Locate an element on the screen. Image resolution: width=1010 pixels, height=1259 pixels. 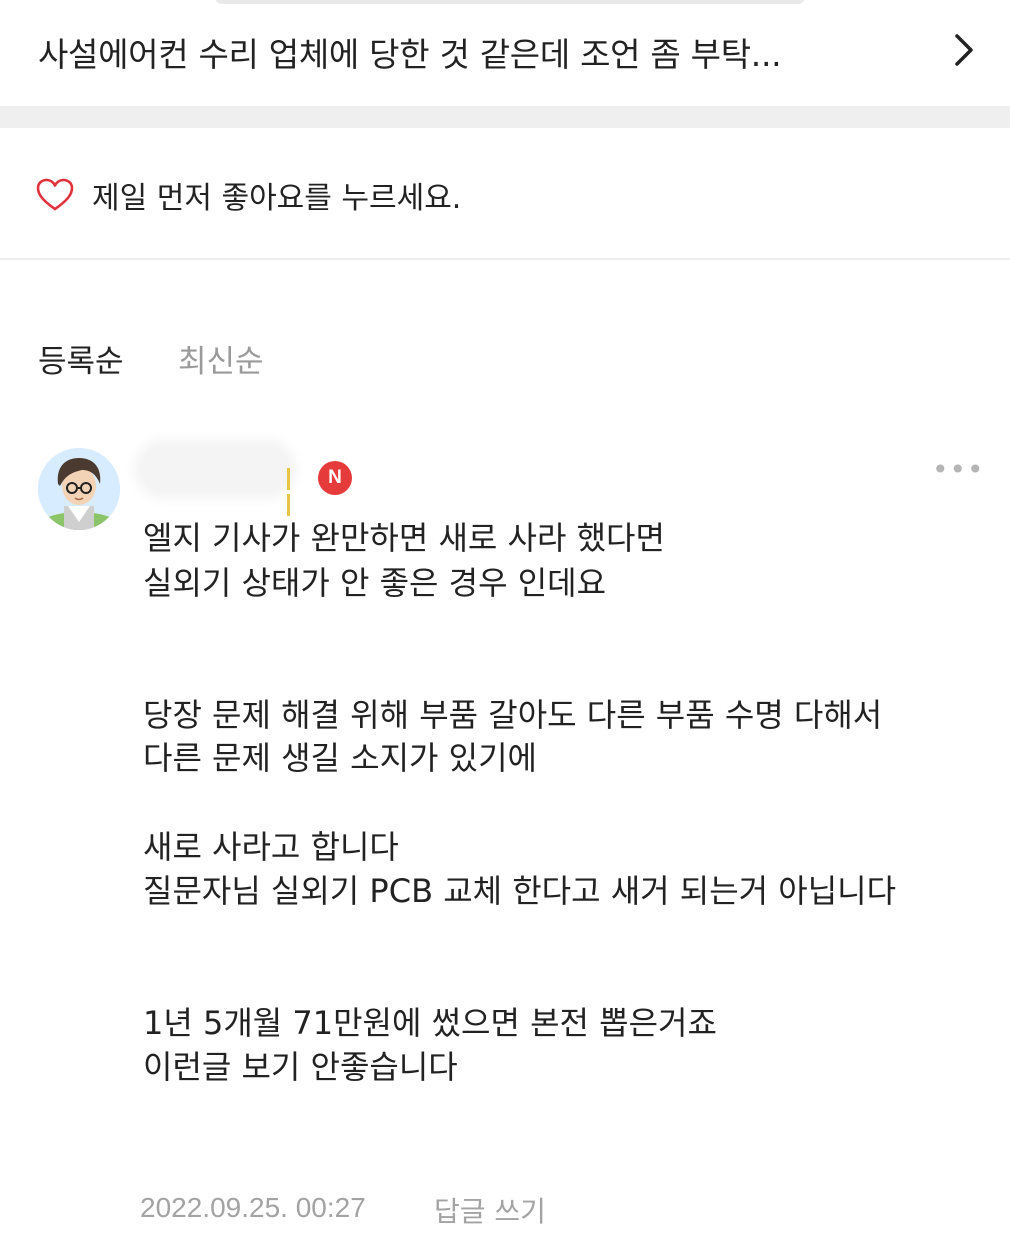
avatar-illustration is located at coordinates (79, 489).